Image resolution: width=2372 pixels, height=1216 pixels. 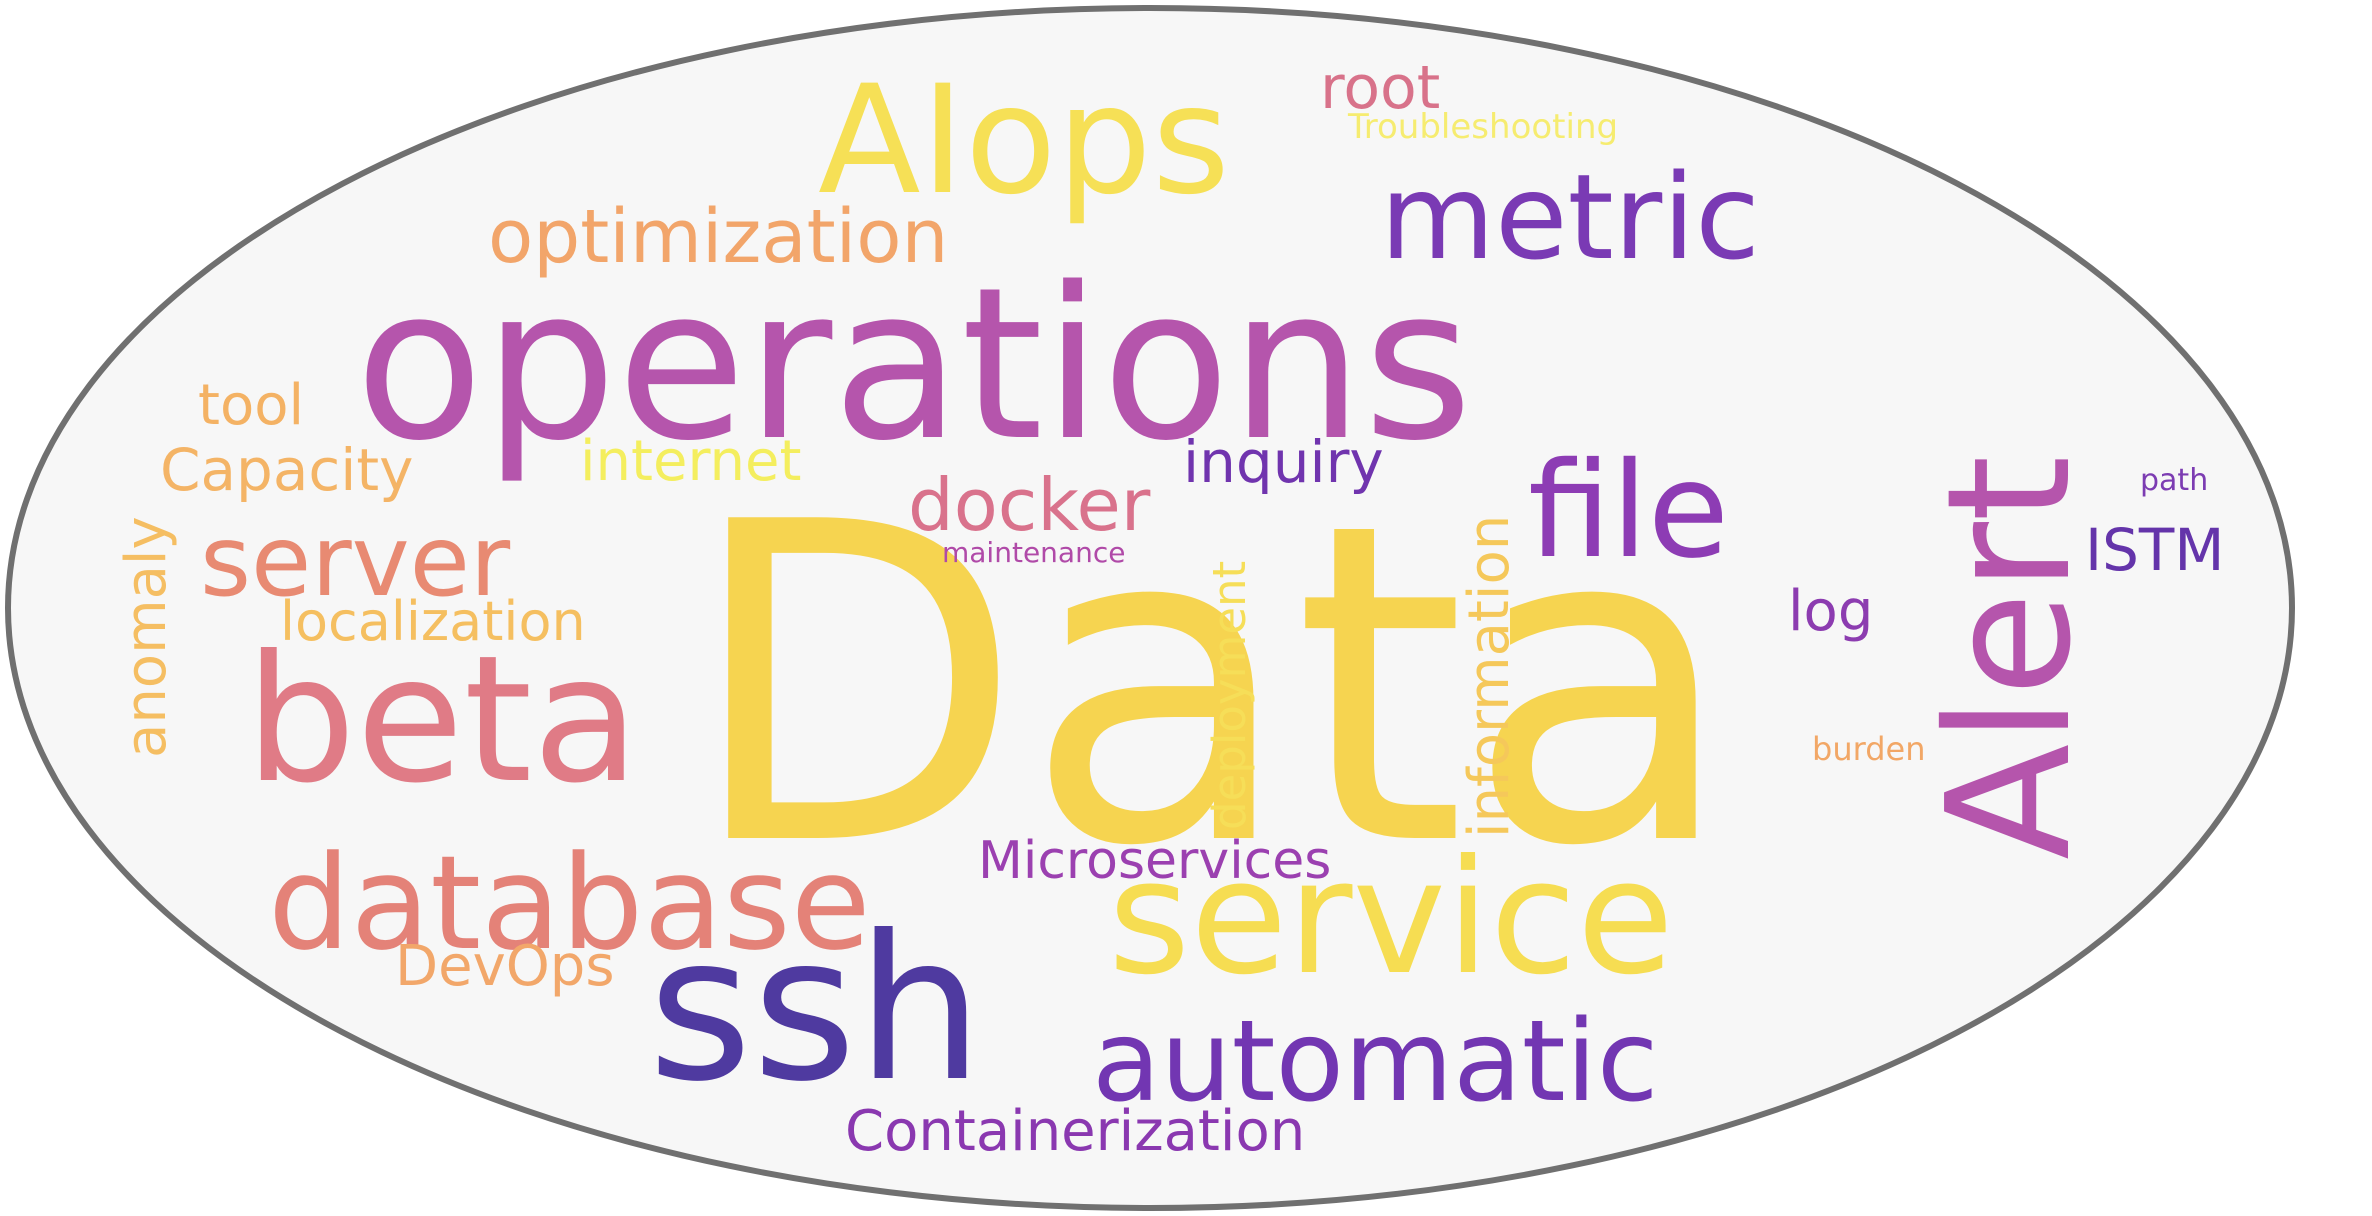 What do you see at coordinates (146, 637) in the screenshot?
I see `word-anomaly: anomaly` at bounding box center [146, 637].